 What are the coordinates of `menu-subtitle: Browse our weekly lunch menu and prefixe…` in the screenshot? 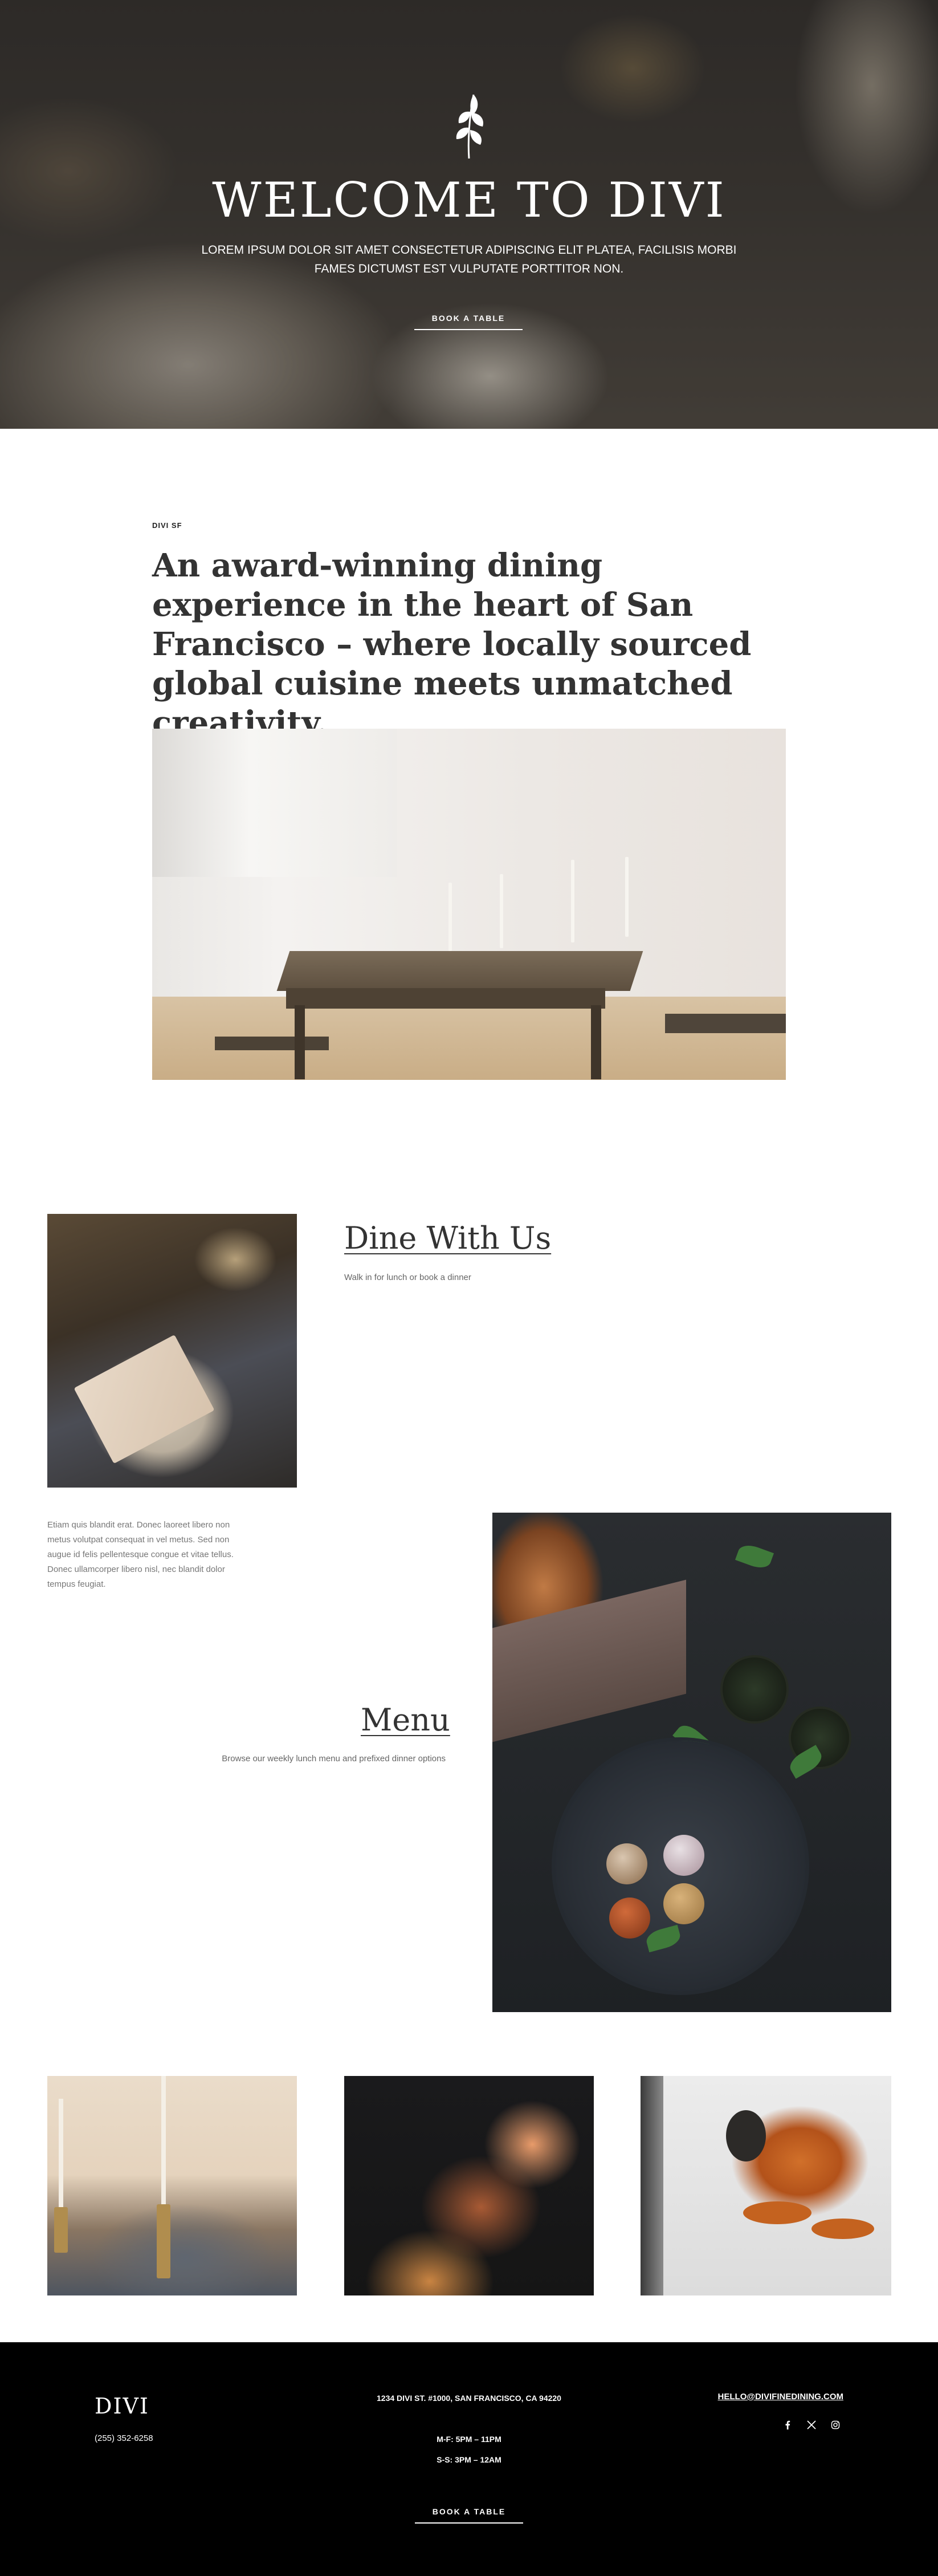 It's located at (334, 1759).